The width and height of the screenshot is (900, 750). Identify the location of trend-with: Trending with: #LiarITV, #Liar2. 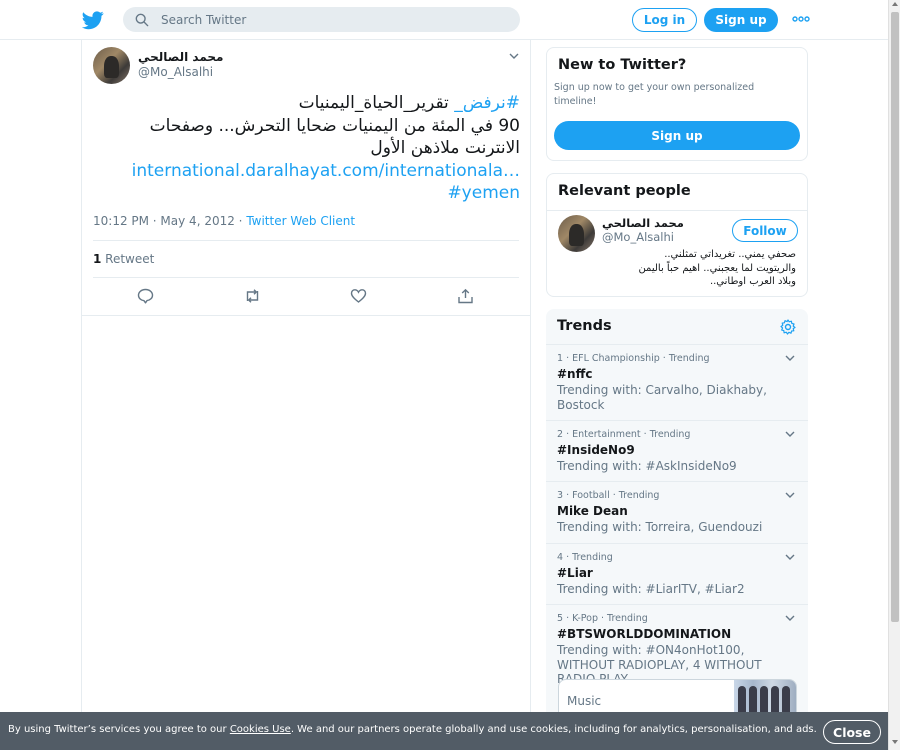
(651, 589).